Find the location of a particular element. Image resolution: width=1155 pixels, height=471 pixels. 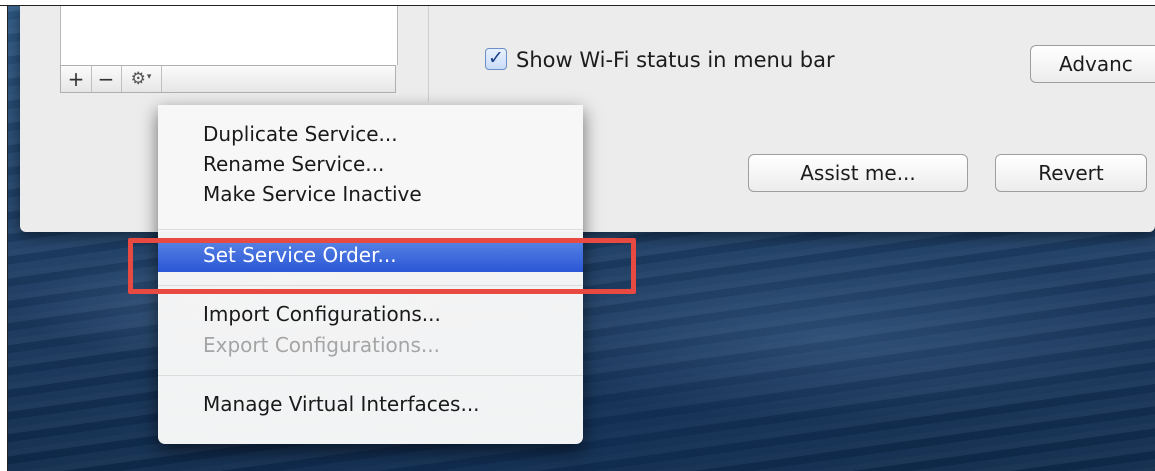

gear-icon: ⚙ is located at coordinates (138, 79).